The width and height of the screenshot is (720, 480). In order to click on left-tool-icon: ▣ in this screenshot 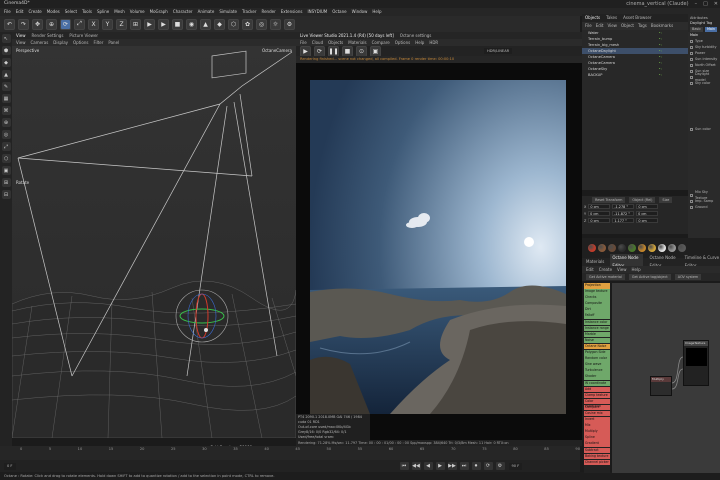, I will do `click(6, 170)`.